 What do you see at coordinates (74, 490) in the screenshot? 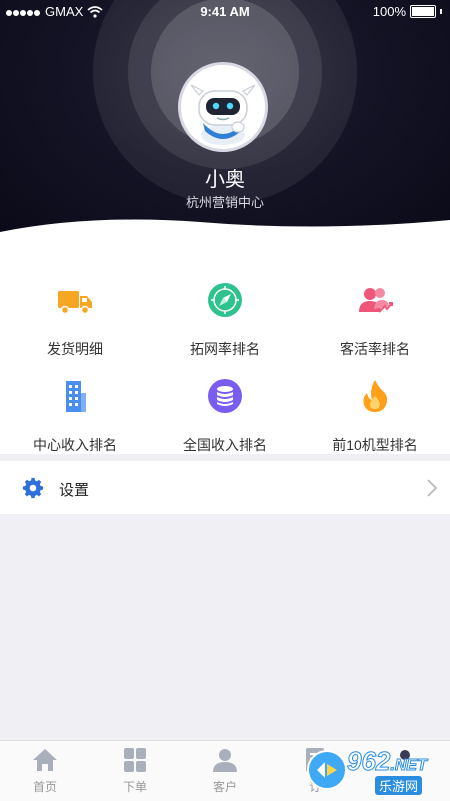
I see `settings-label: 设置` at bounding box center [74, 490].